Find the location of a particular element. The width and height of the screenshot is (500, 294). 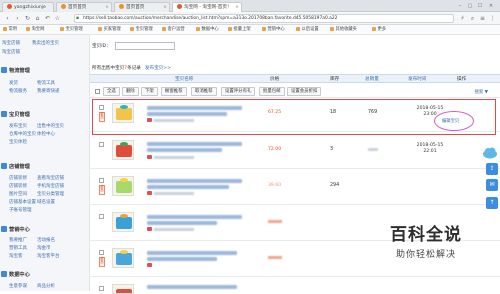

member-discount-button: 设置会员折扣 is located at coordinates (304, 91).